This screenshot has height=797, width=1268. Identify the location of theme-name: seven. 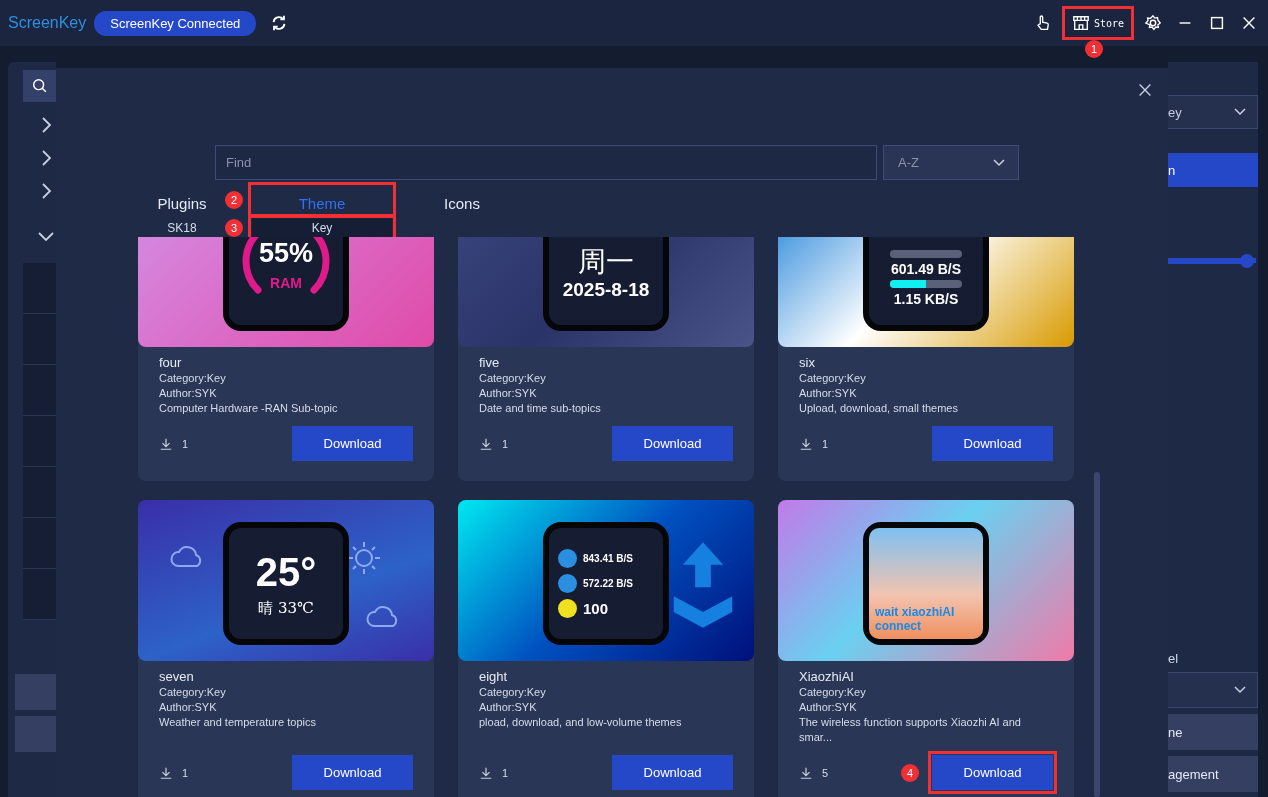
(177, 676).